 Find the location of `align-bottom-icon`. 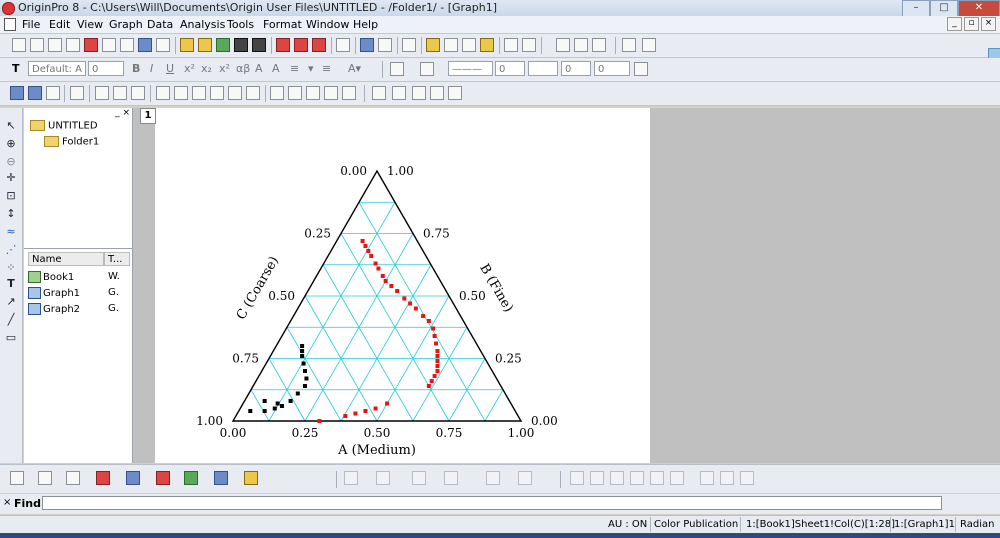

align-bottom-icon is located at coordinates (637, 478).